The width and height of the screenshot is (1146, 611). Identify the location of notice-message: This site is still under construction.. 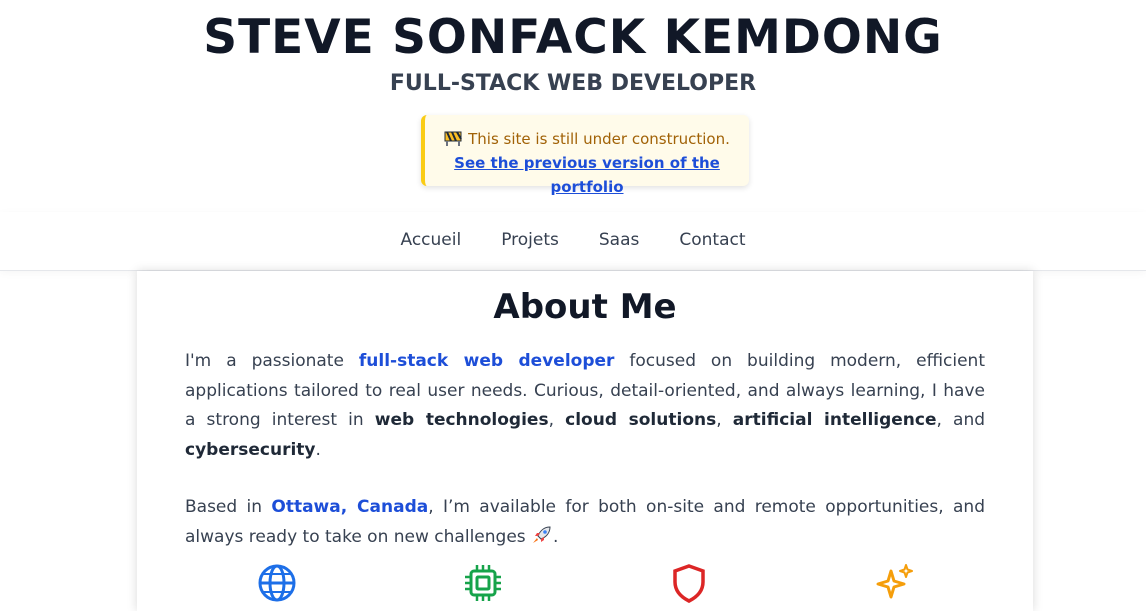
(599, 139).